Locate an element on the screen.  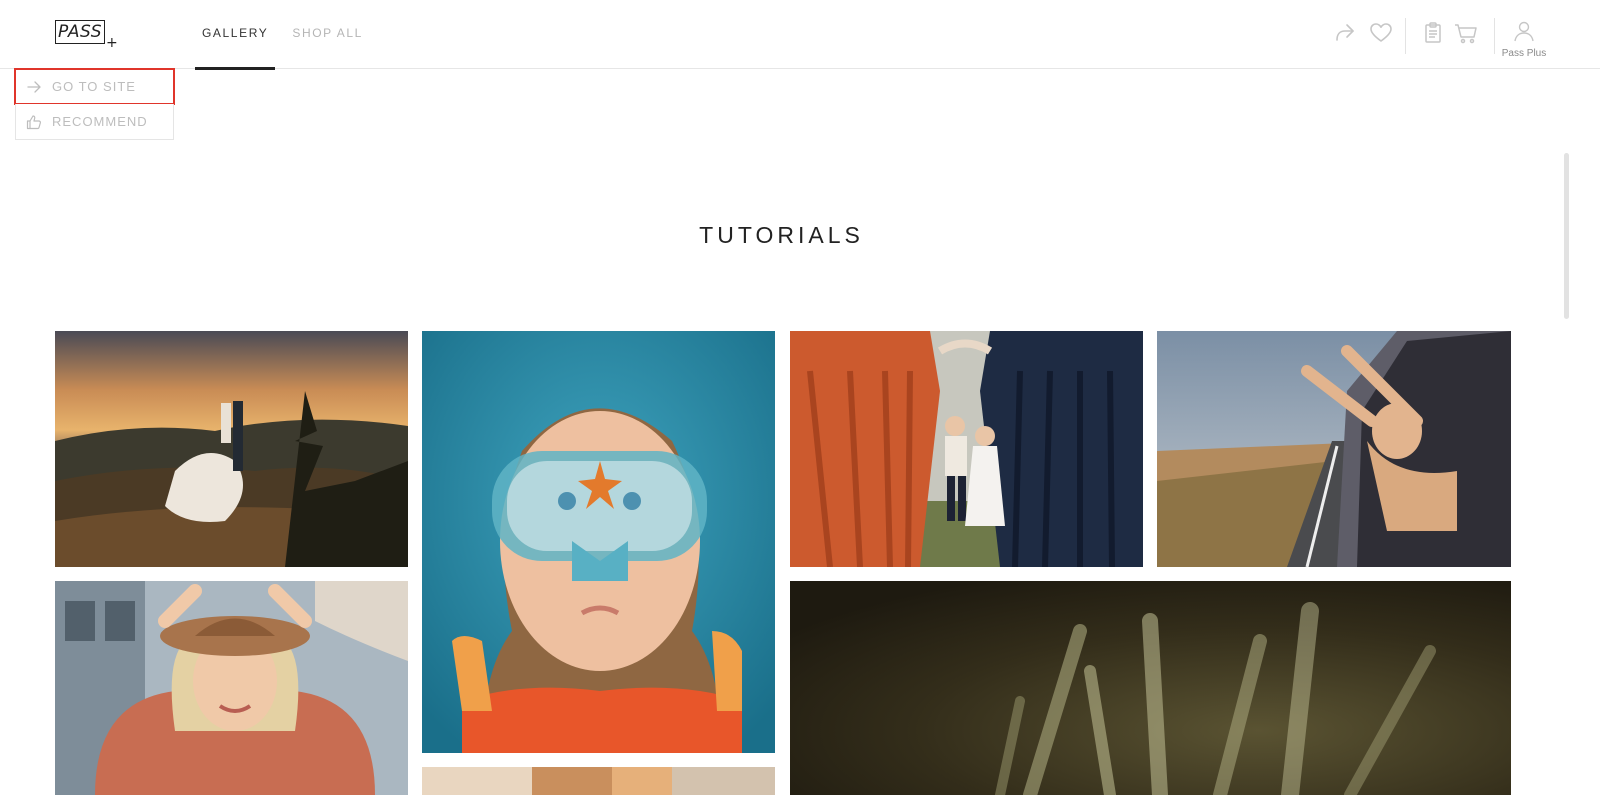
recommend-button: RECOMMEND is located at coordinates (94, 122).